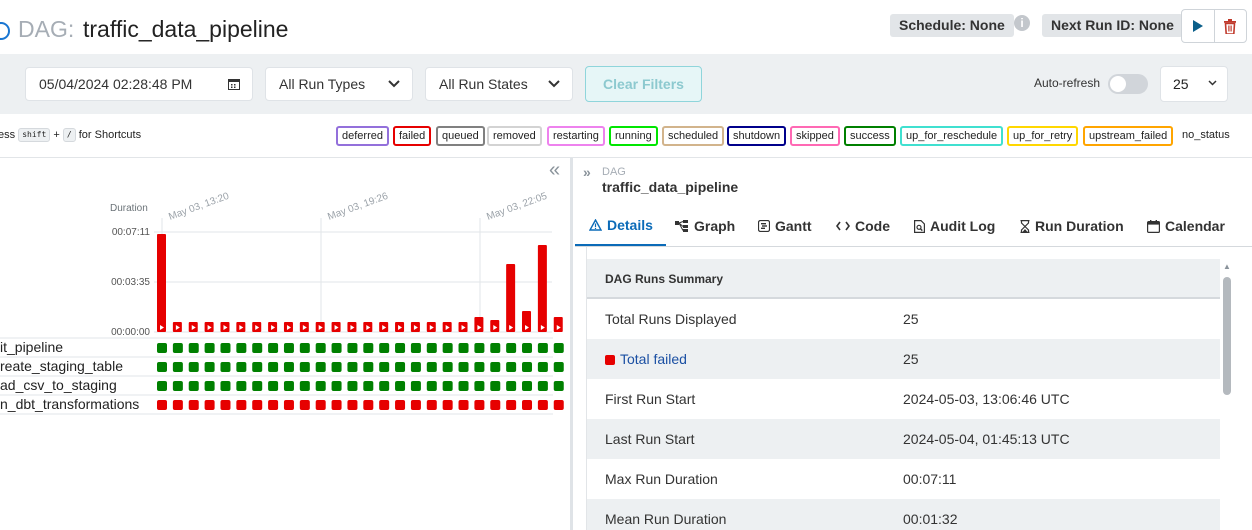 The image size is (1252, 530). I want to click on panel-resize-handle, so click(571, 344).